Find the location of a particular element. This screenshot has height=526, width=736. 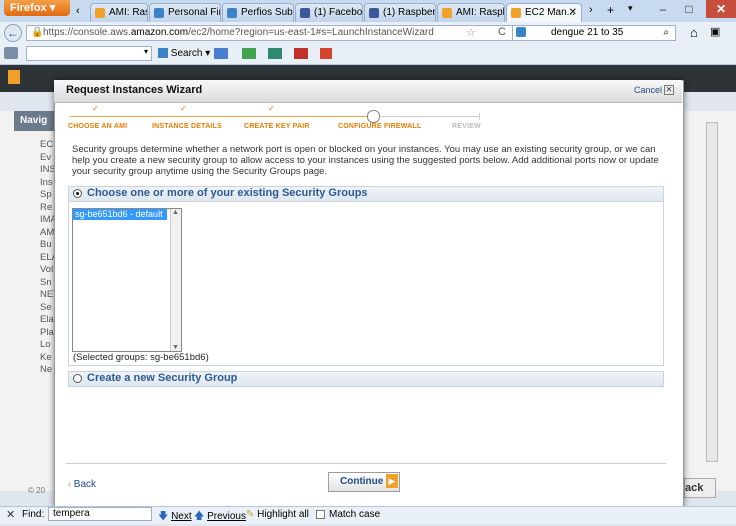

url-domain: amazon.com is located at coordinates (159, 32).